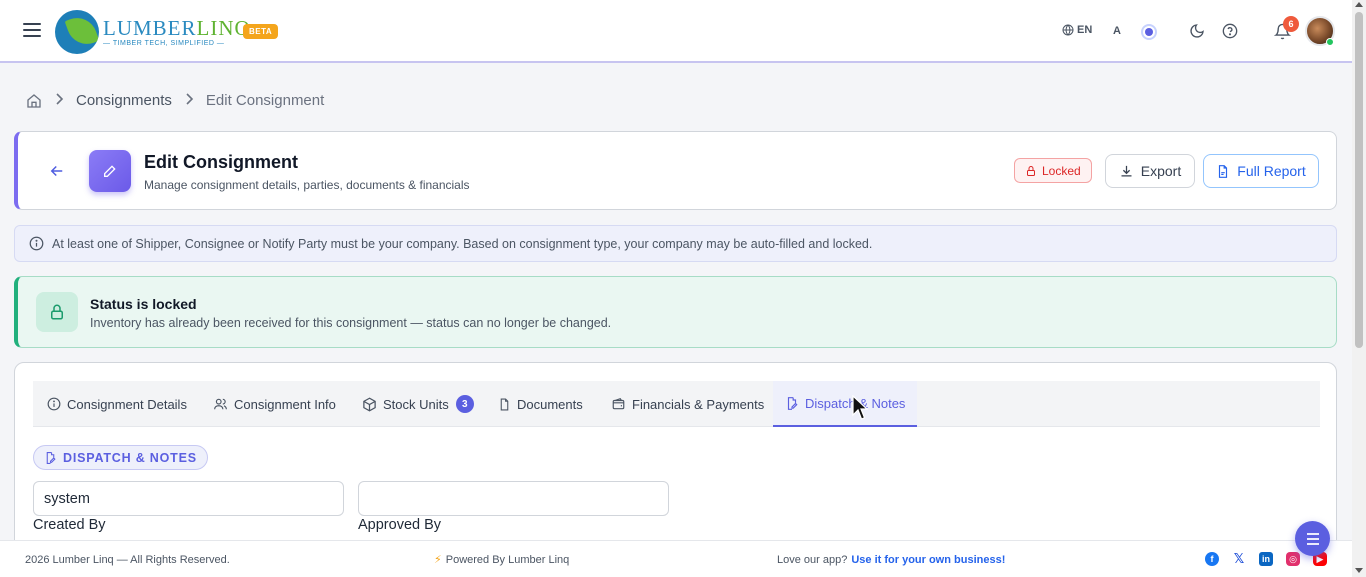 The height and width of the screenshot is (577, 1366). What do you see at coordinates (464, 404) in the screenshot?
I see `stock-units-count-badge: 3` at bounding box center [464, 404].